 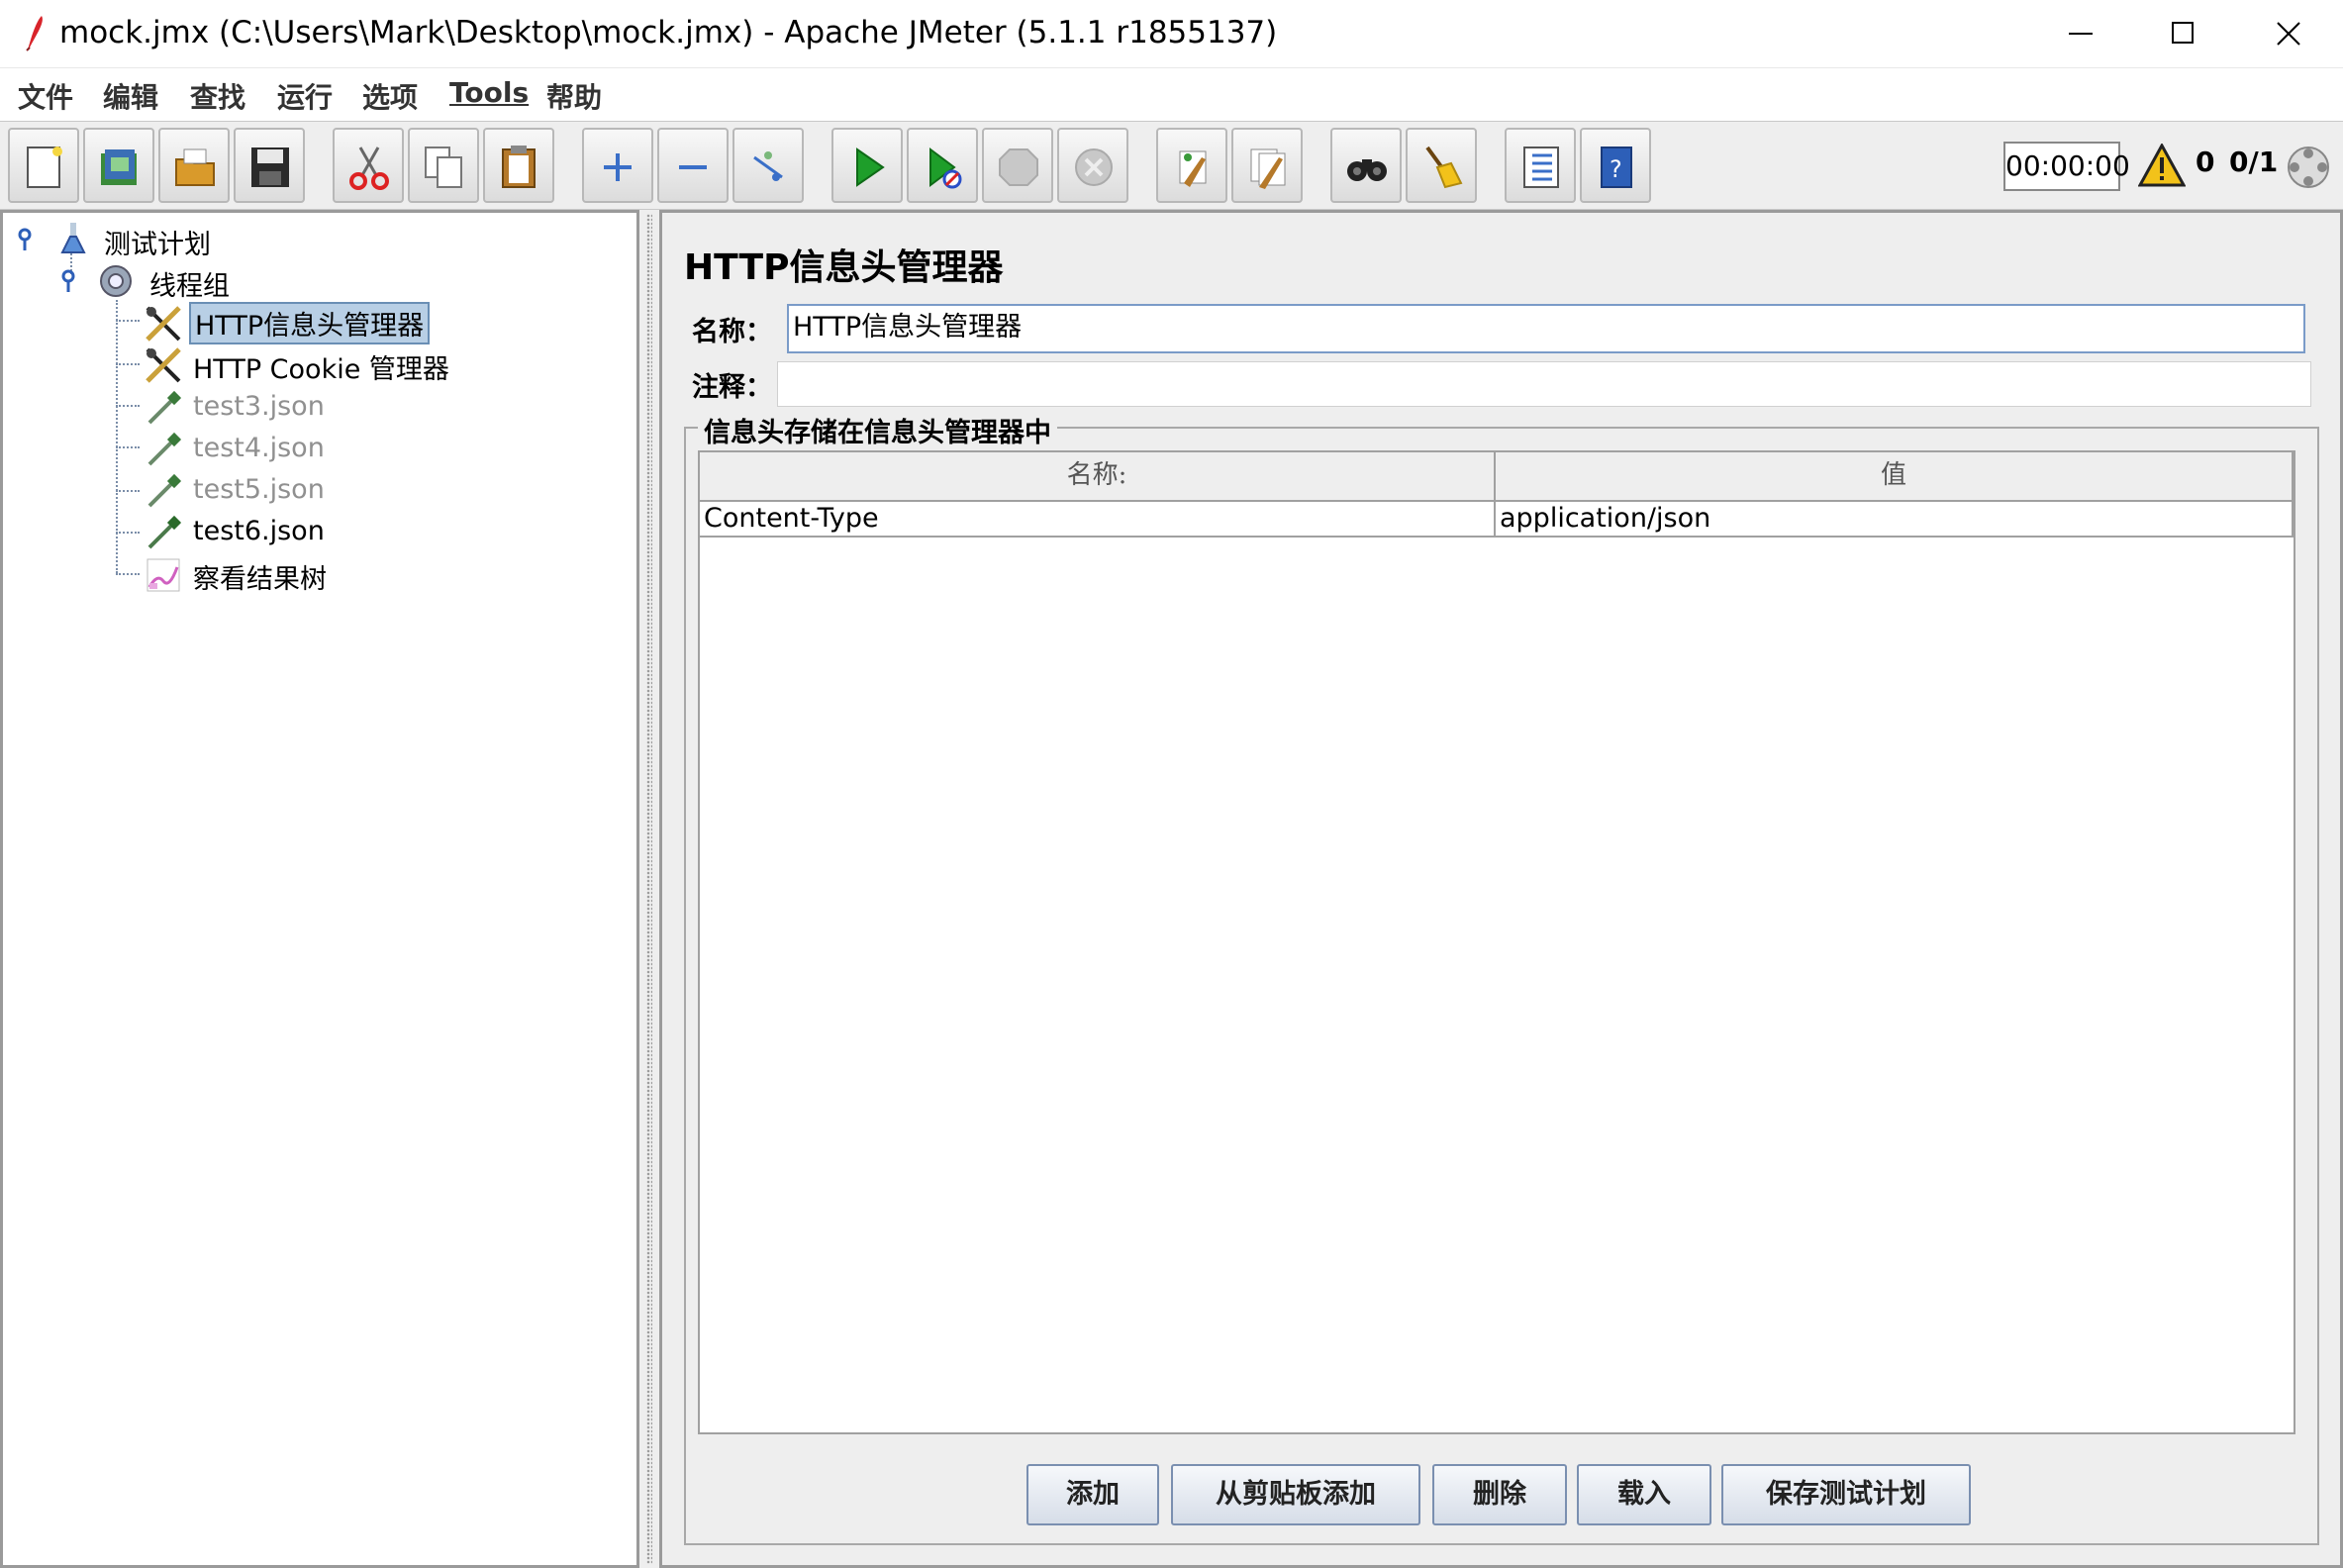 What do you see at coordinates (2162, 165) in the screenshot?
I see `warning-icon` at bounding box center [2162, 165].